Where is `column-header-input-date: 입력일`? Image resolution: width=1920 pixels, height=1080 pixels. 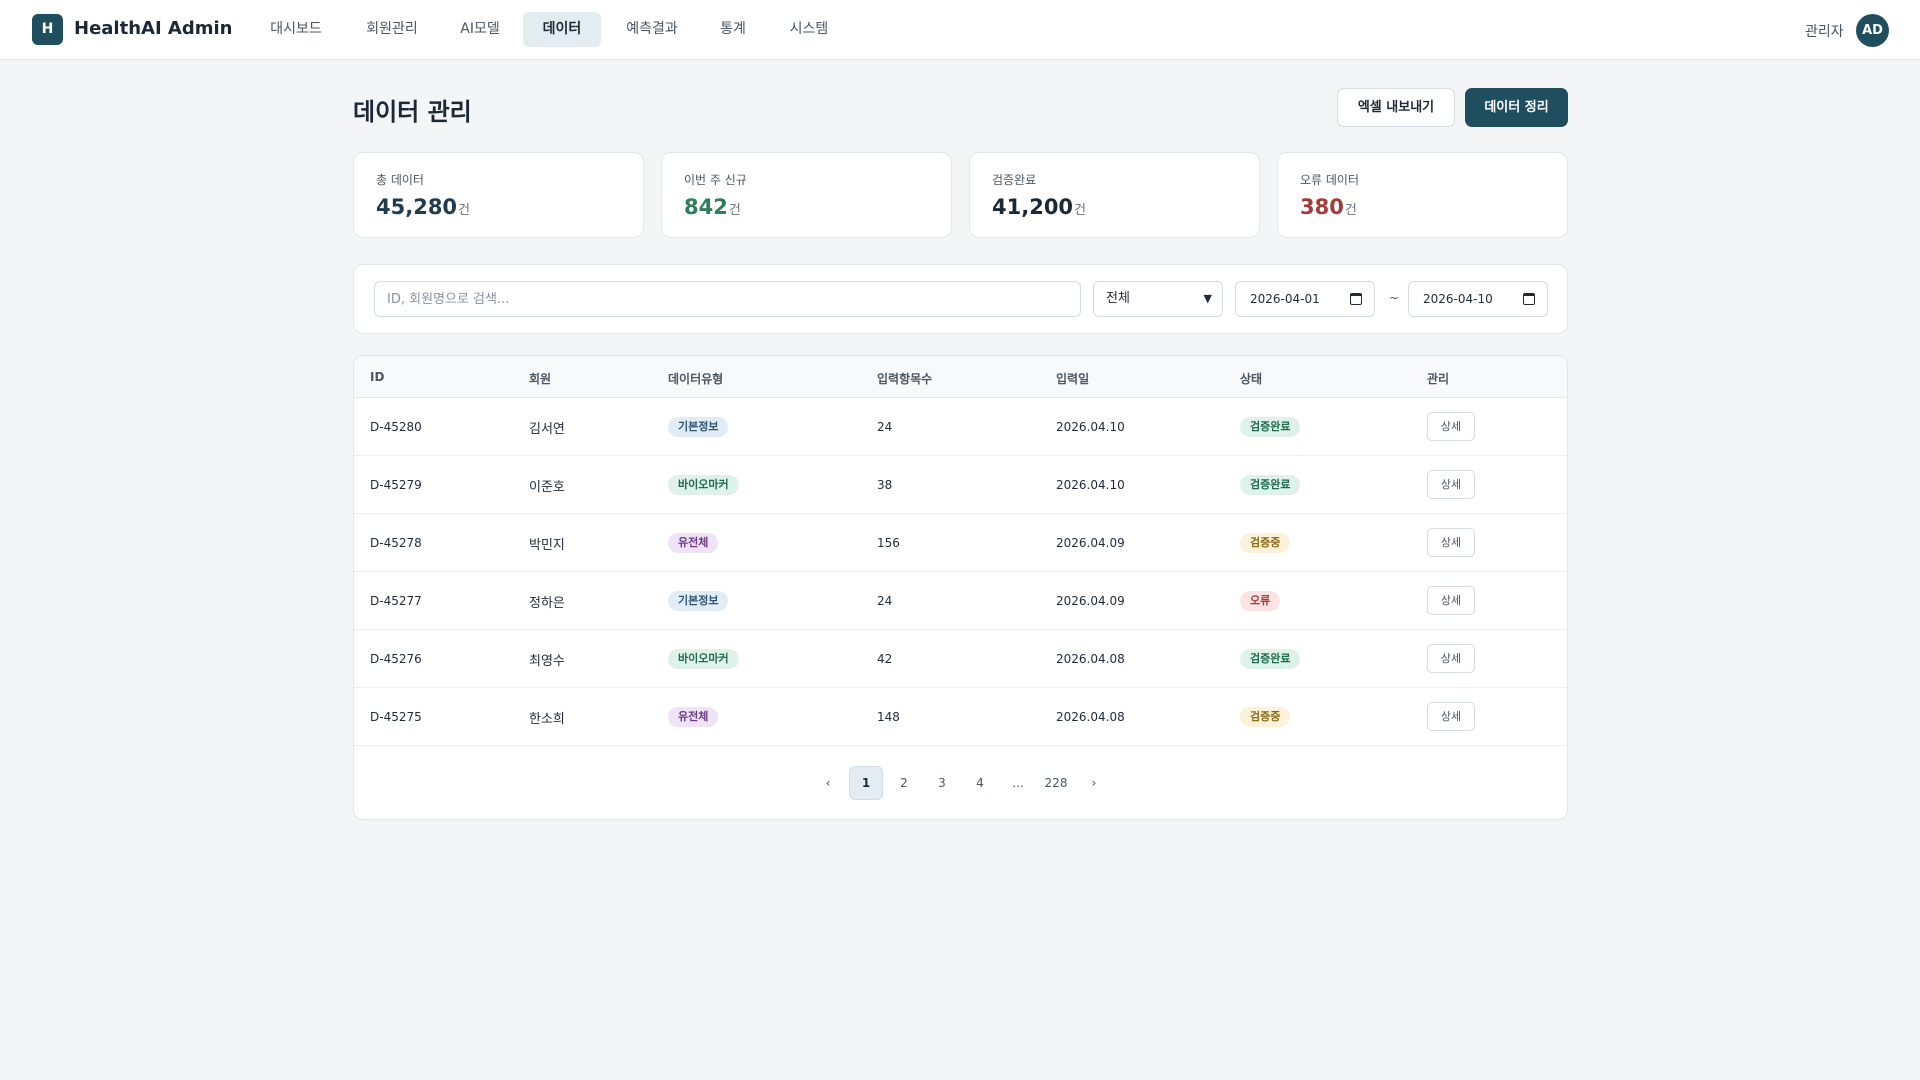 column-header-input-date: 입력일 is located at coordinates (1073, 379).